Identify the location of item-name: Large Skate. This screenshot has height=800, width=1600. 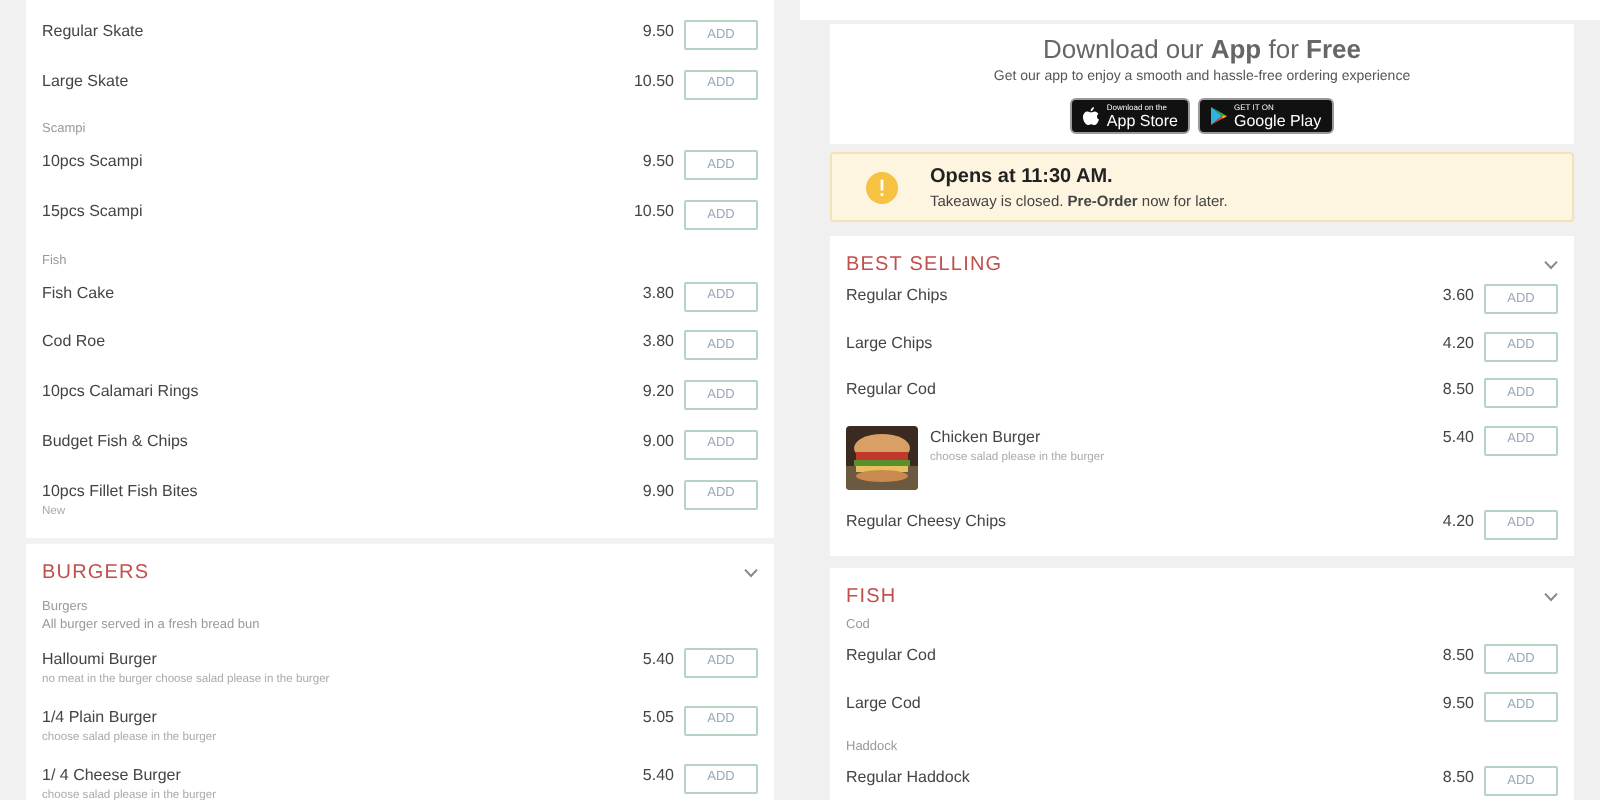
(86, 81).